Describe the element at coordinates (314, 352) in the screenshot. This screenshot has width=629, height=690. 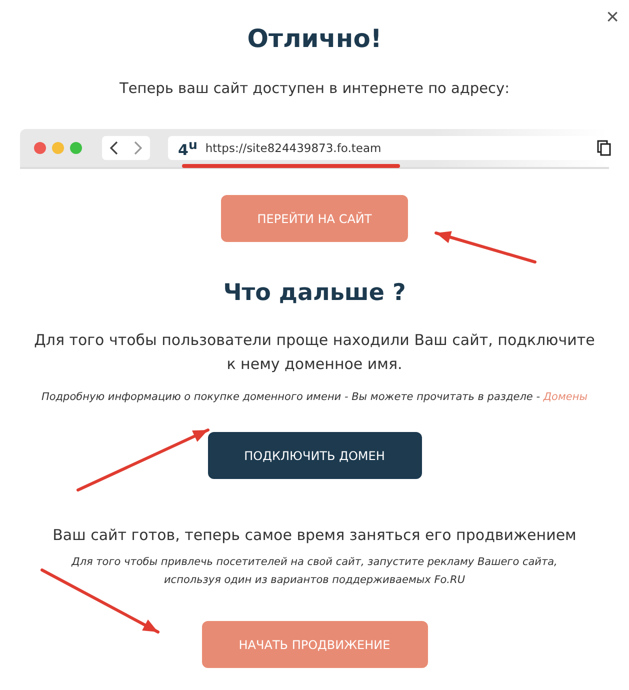
I see `domain-paragraph: Для того чтобы пользователи проще находили Ваш сайт, подключите к нему доменное имя.` at that location.